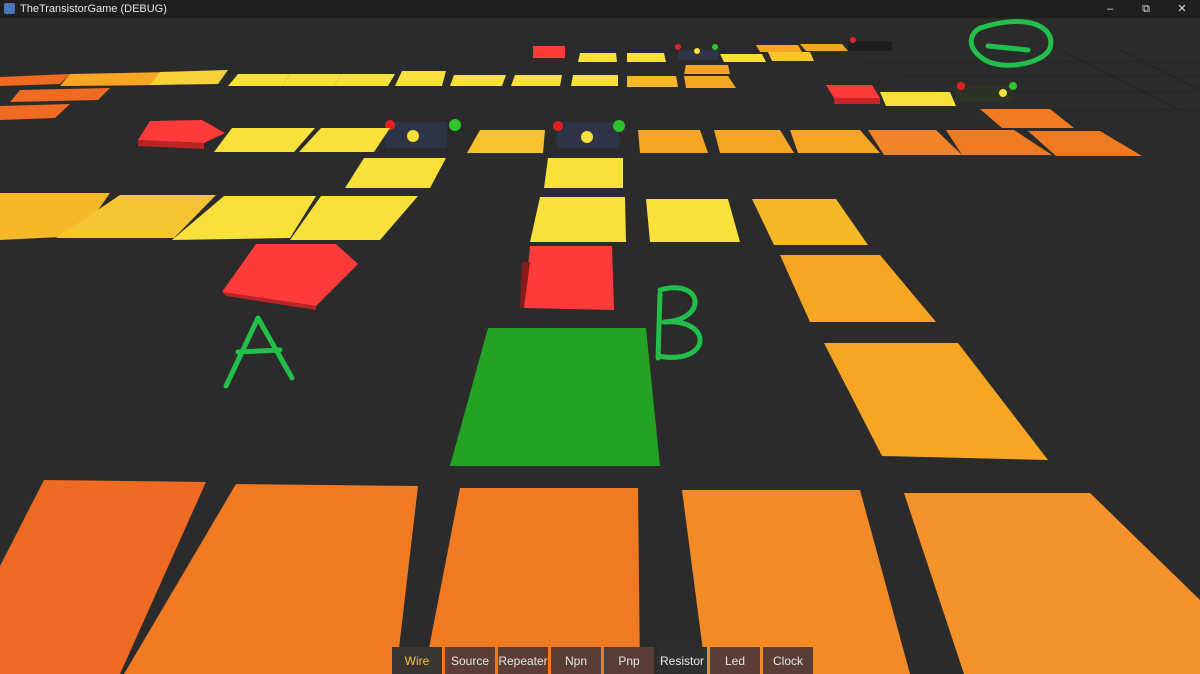 The image size is (1200, 674). What do you see at coordinates (470, 660) in the screenshot?
I see `tool-source: Source` at bounding box center [470, 660].